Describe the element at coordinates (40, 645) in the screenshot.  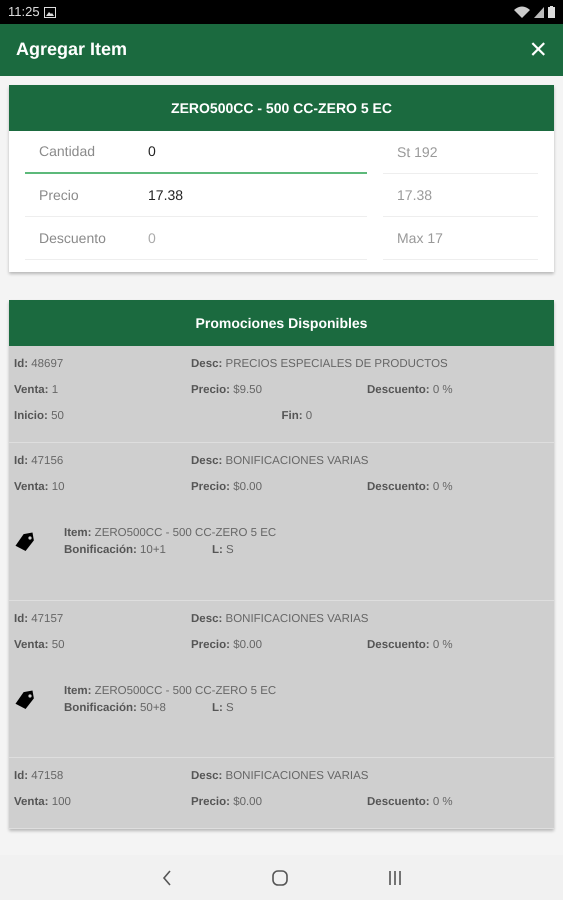
I see `promo-sale: Venta: 50` at that location.